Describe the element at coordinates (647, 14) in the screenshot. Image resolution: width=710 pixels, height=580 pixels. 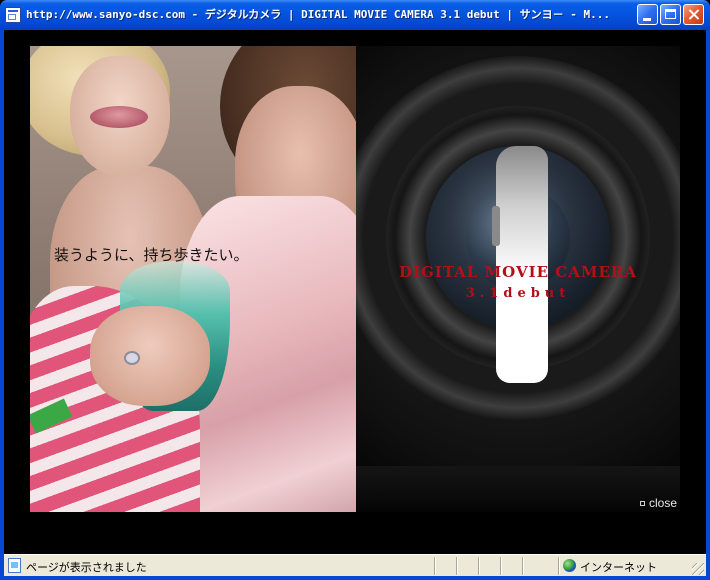
I see `minimize-button` at that location.